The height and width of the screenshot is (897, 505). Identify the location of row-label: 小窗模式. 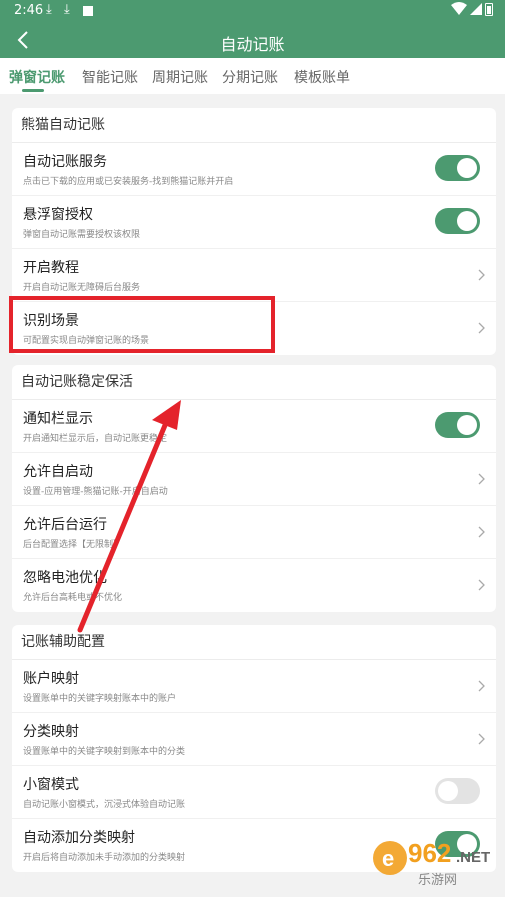
(51, 785).